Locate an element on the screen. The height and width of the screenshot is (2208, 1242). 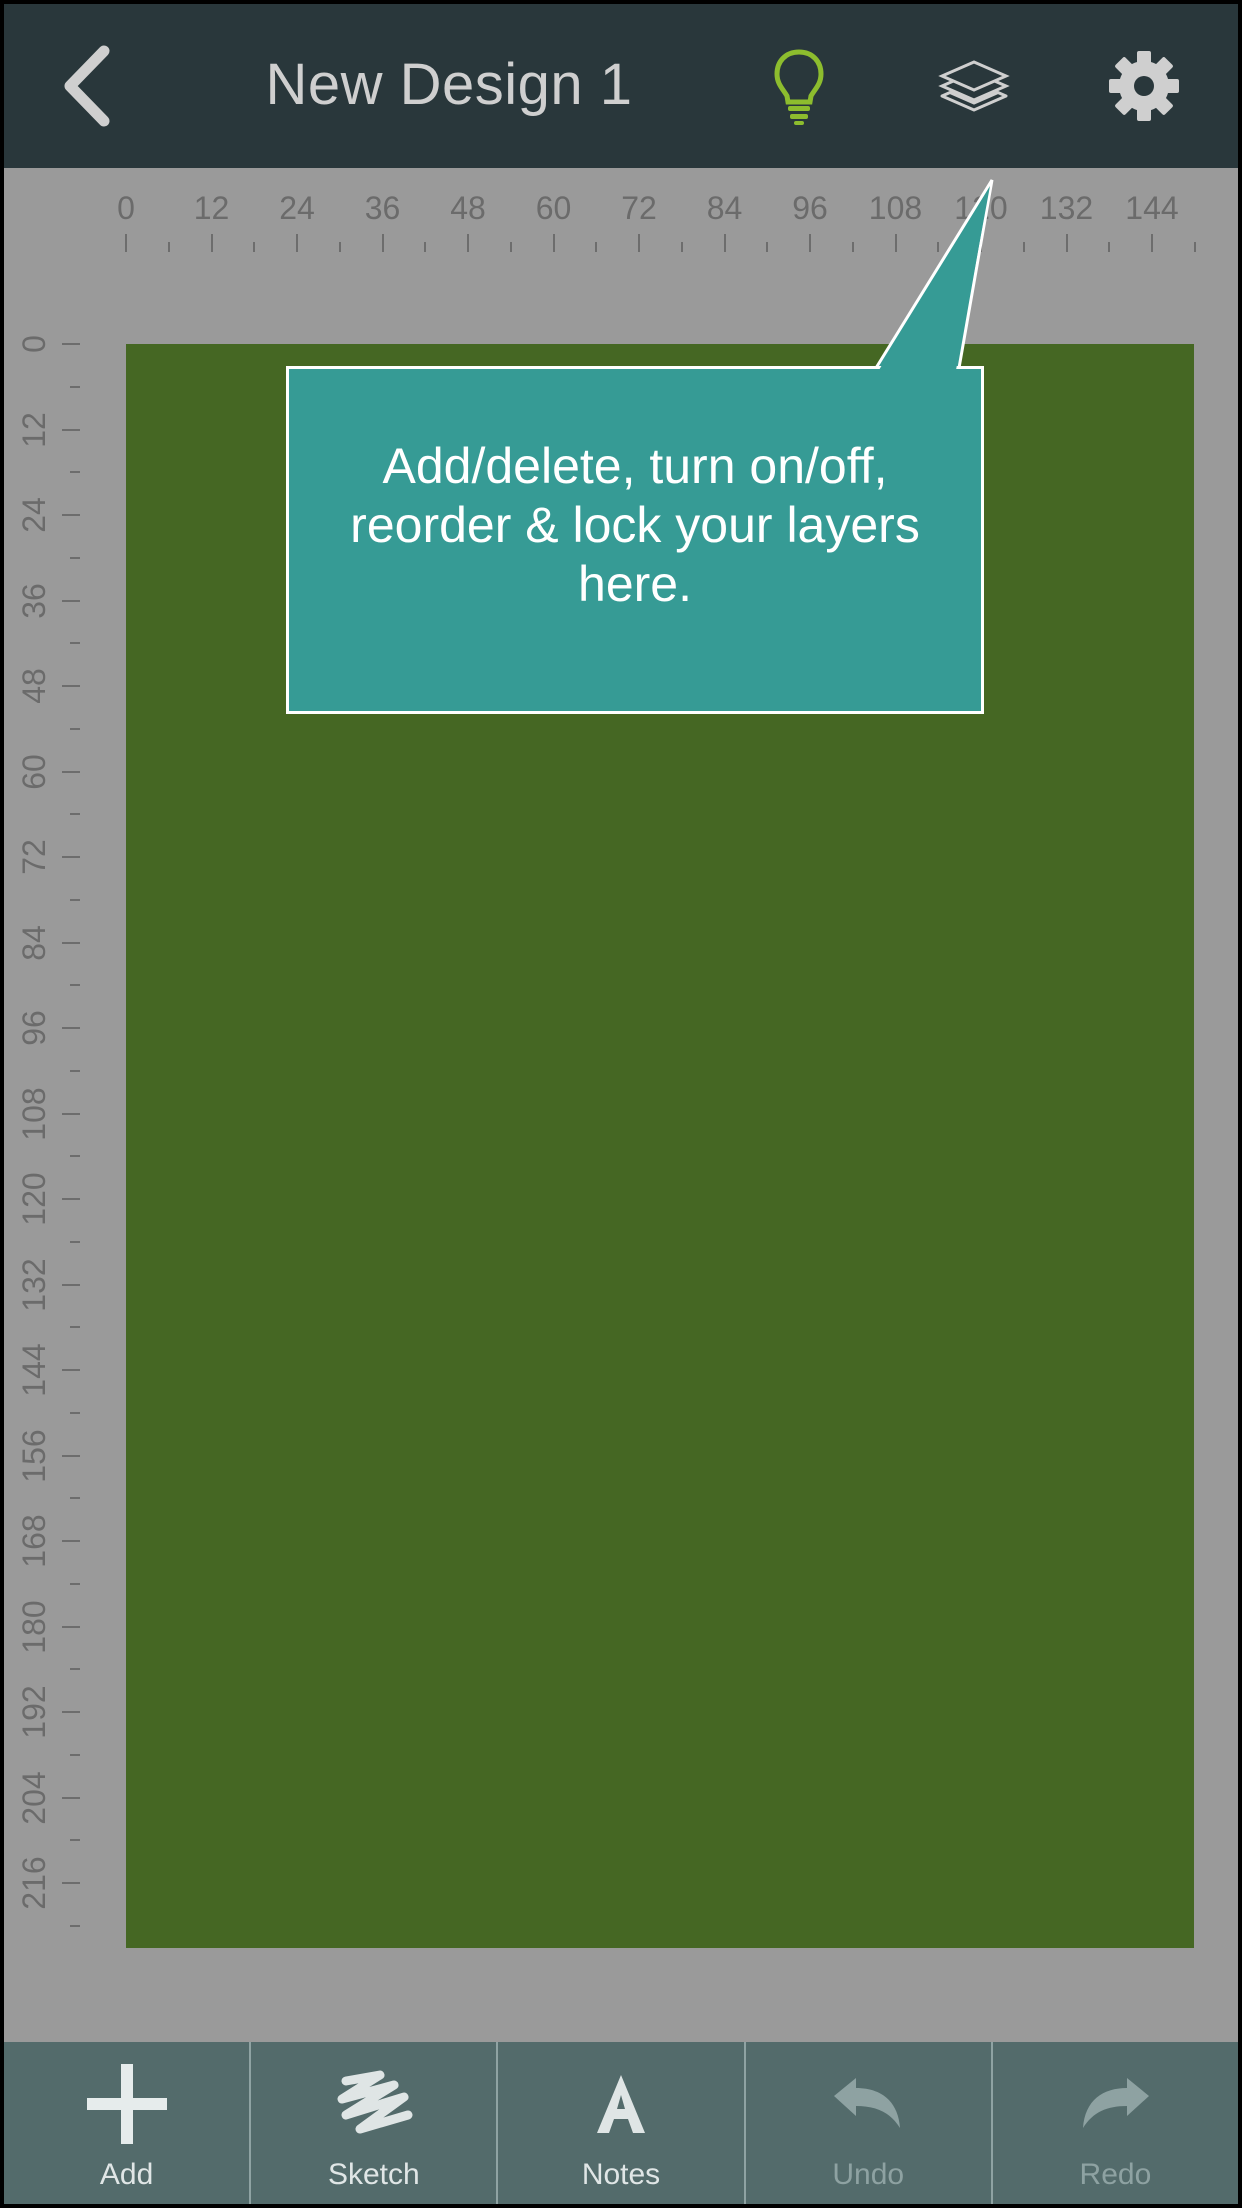
tips-button is located at coordinates (799, 86).